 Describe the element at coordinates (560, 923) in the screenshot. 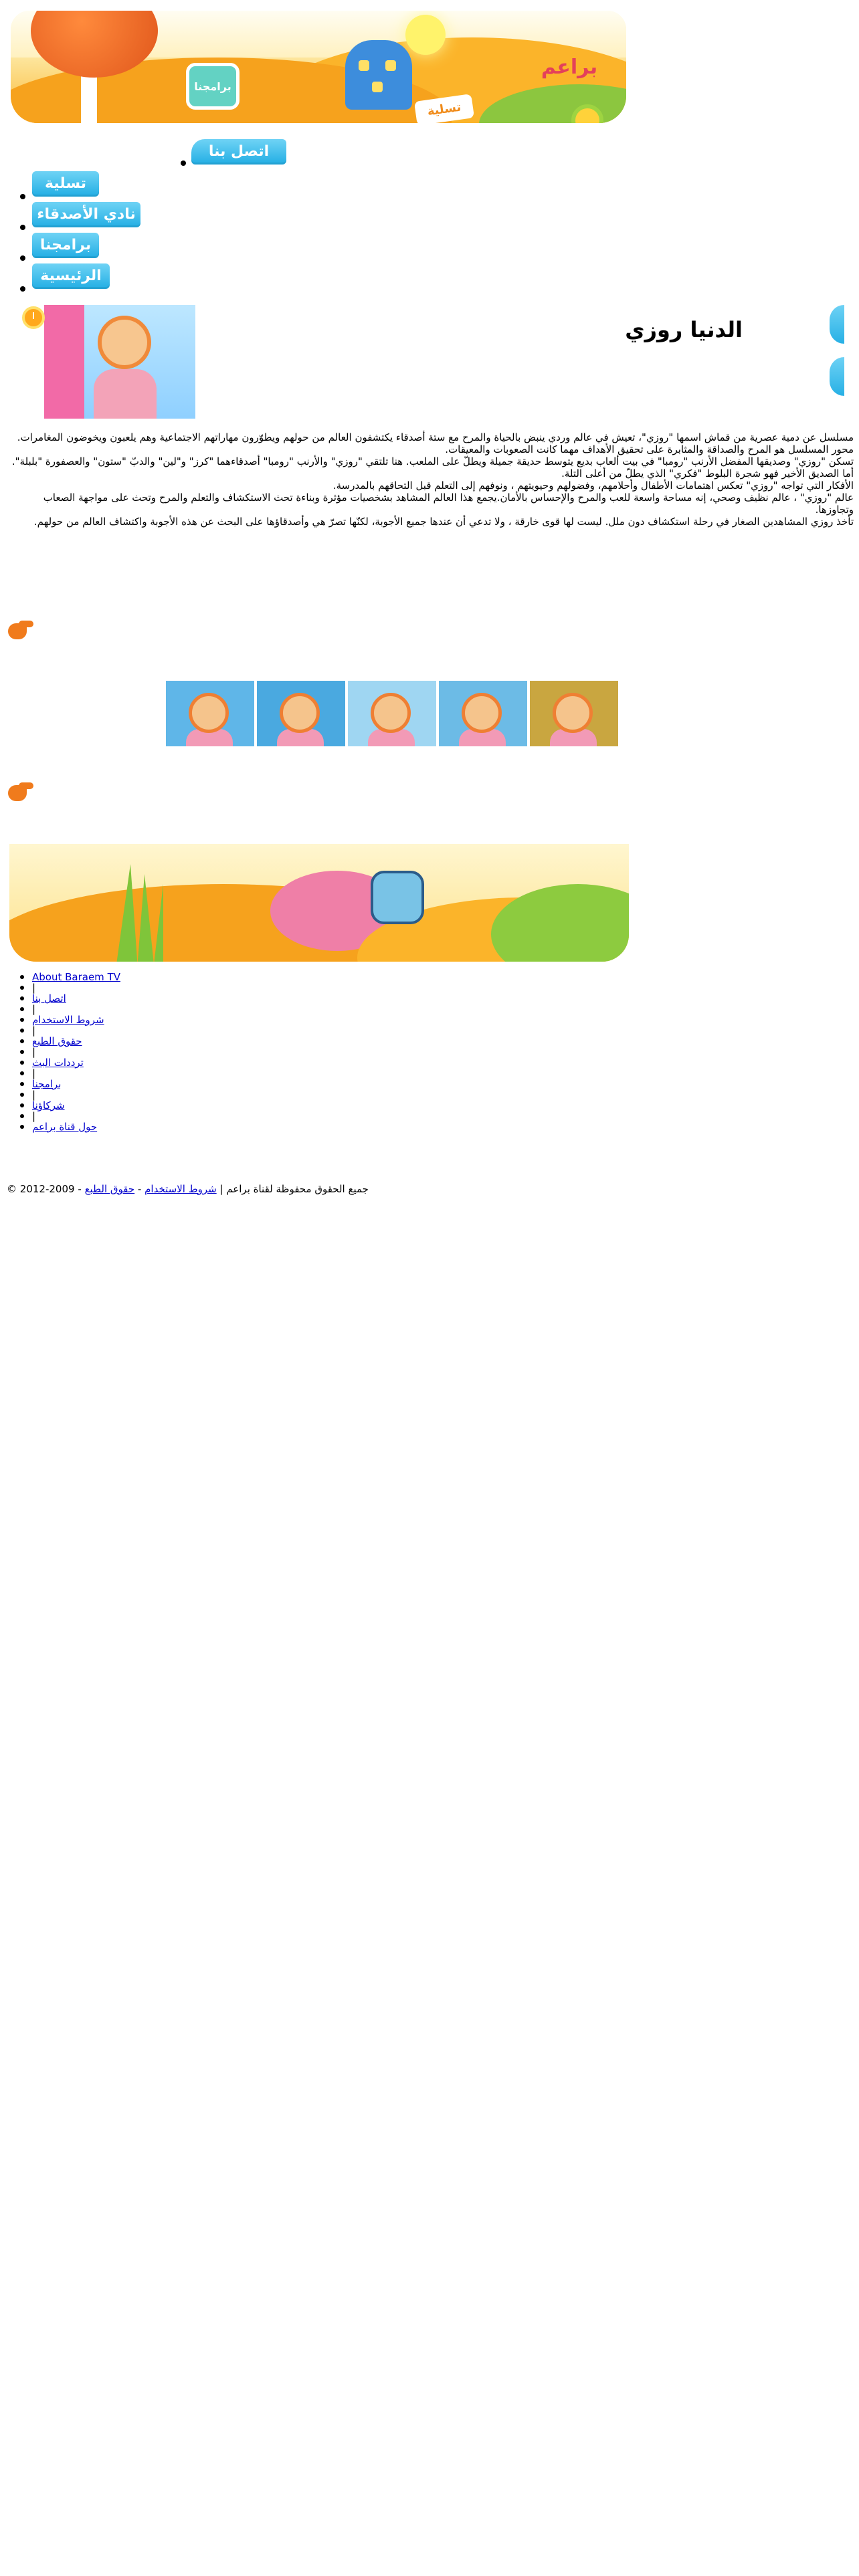

I see `banner-hill` at that location.